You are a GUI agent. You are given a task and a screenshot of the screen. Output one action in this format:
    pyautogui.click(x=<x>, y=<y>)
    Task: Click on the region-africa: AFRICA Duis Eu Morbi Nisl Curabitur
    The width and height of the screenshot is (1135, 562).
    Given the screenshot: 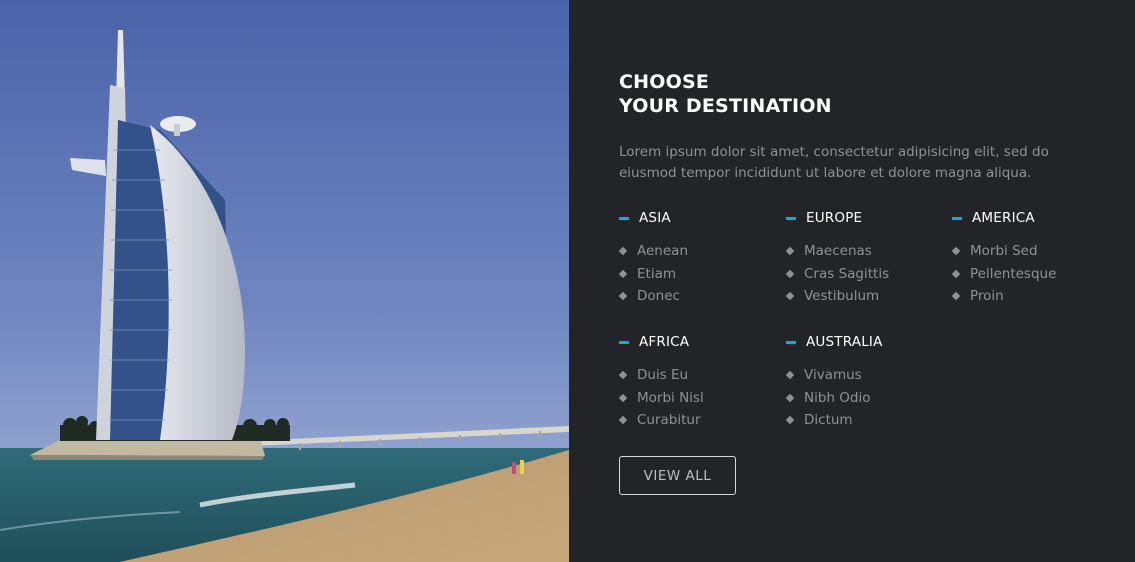 What is the action you would take?
    pyautogui.click(x=698, y=382)
    